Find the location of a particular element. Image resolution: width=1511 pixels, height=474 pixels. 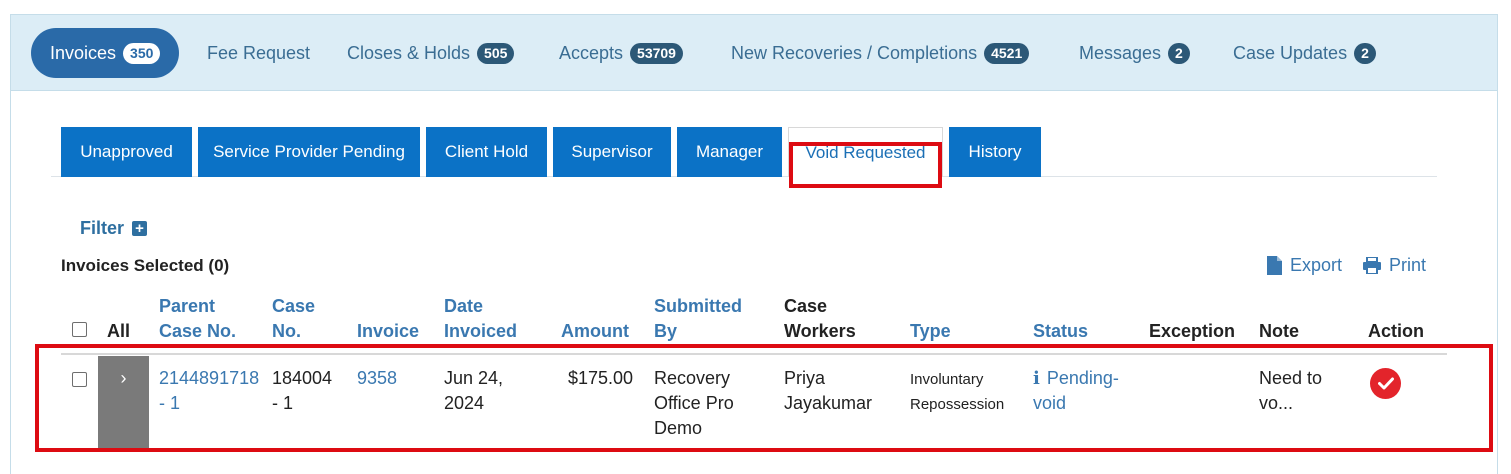

status-link: i Pending- void is located at coordinates (1076, 391).